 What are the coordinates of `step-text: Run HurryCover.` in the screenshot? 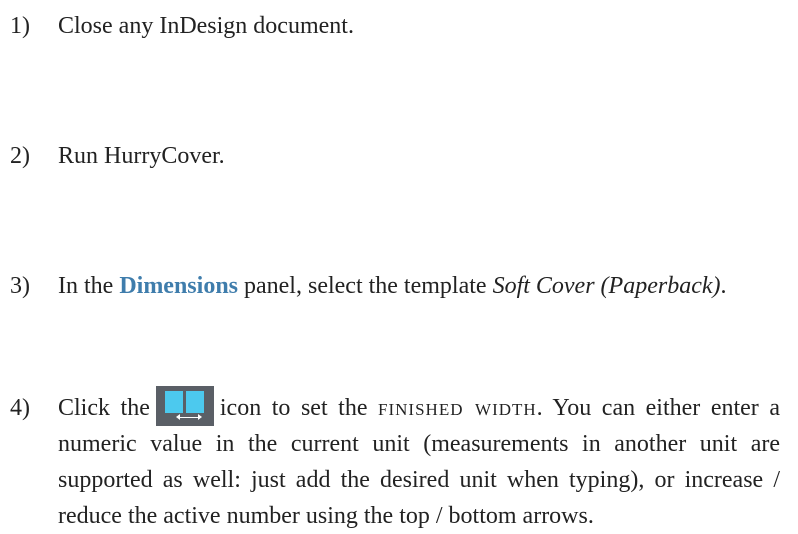 It's located at (141, 156).